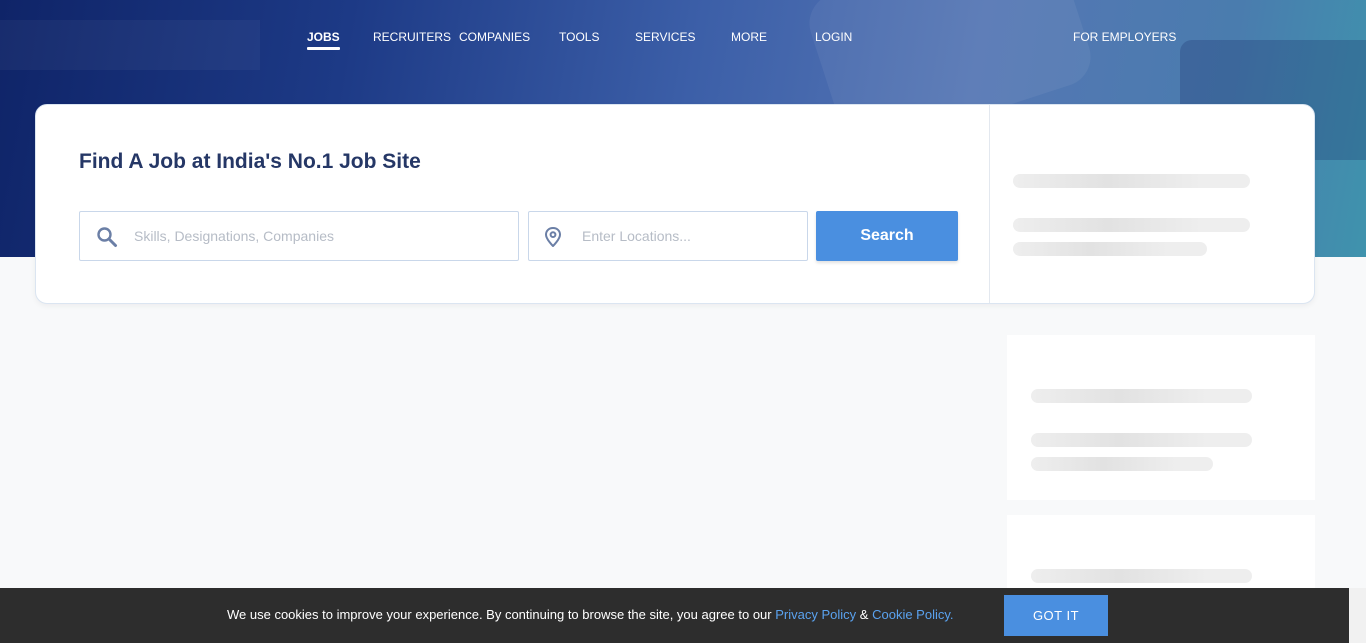 Image resolution: width=1366 pixels, height=643 pixels. I want to click on sidebar-widget, so click(1161, 417).